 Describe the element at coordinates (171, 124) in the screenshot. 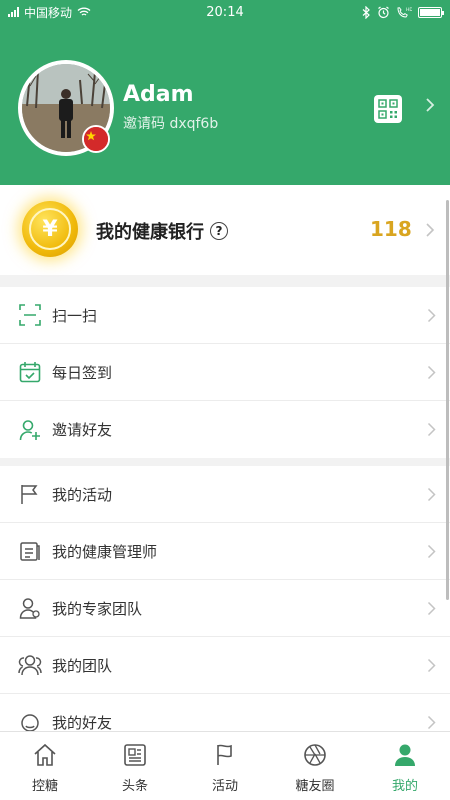

I see `invite-code: 邀请码 dxqf6b` at that location.